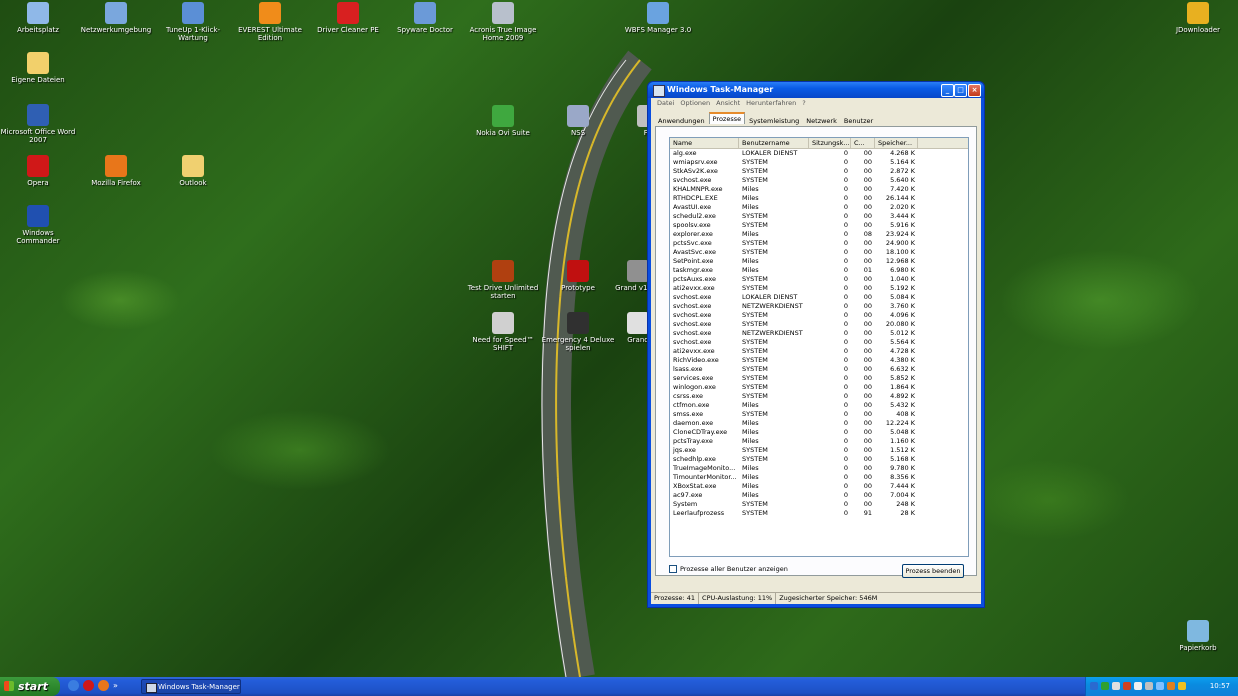 This screenshot has width=1238, height=696. What do you see at coordinates (819, 252) in the screenshot?
I see `table-row: AvastSvc.exe SYSTEM 0 00 18.100 K` at bounding box center [819, 252].